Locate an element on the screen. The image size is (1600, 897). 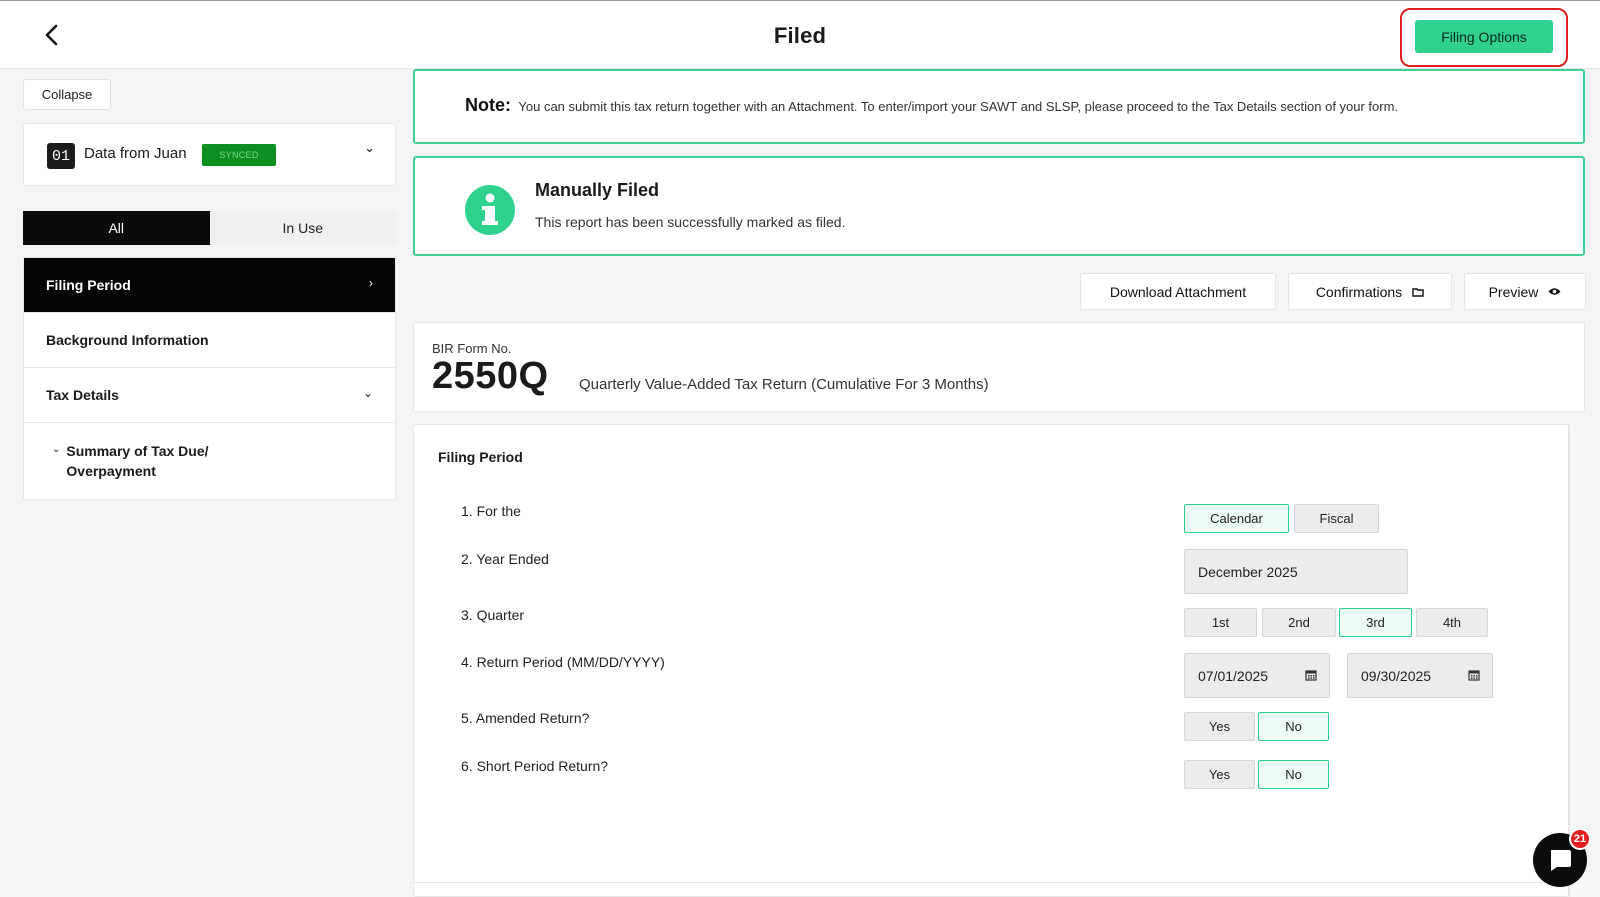
page-title: Filed is located at coordinates (800, 35).